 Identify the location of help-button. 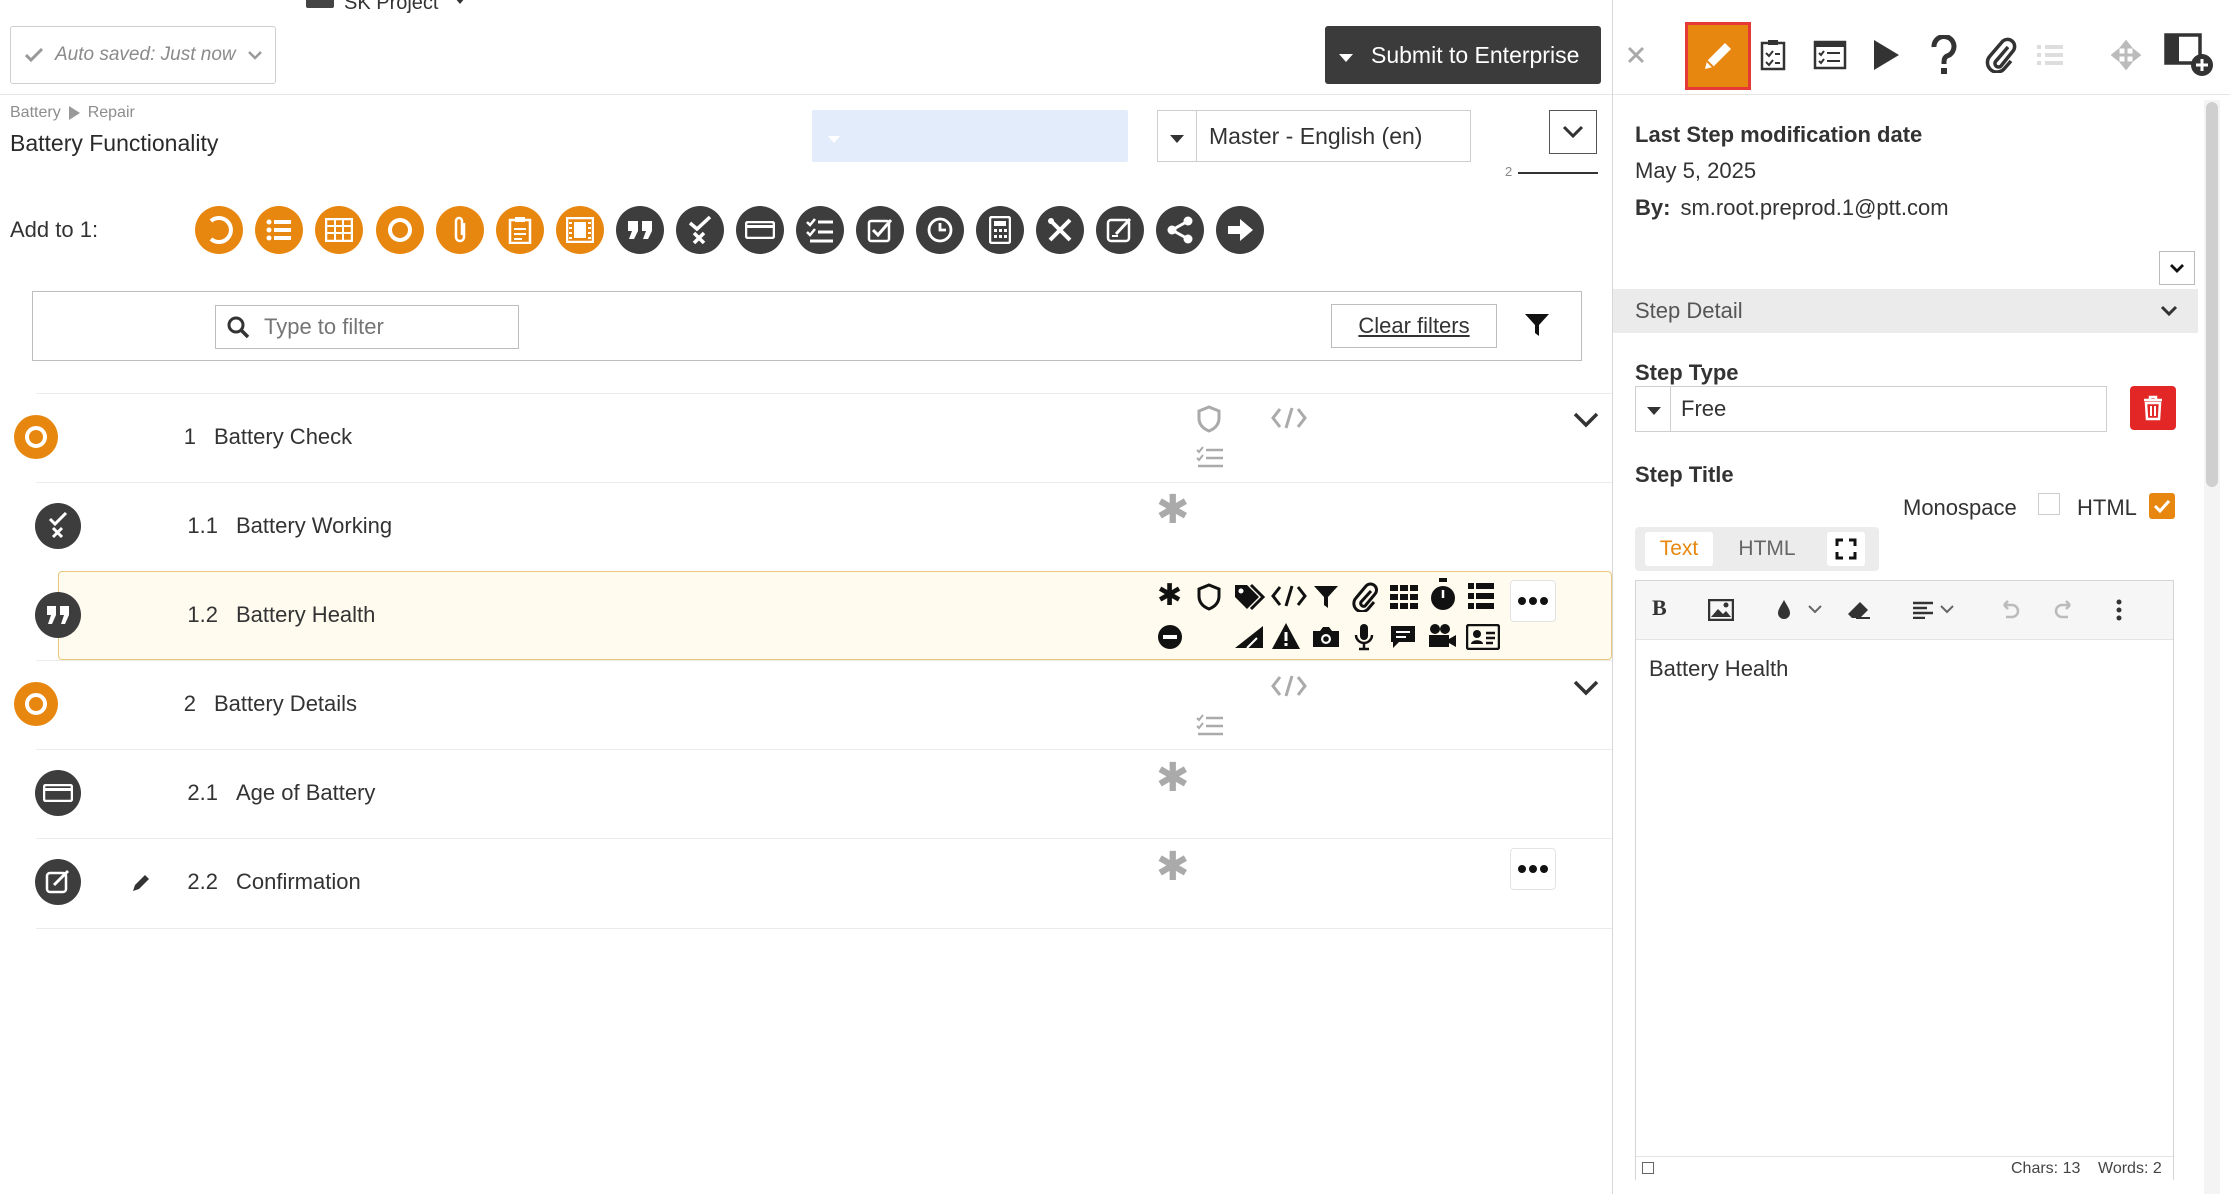
(1944, 55).